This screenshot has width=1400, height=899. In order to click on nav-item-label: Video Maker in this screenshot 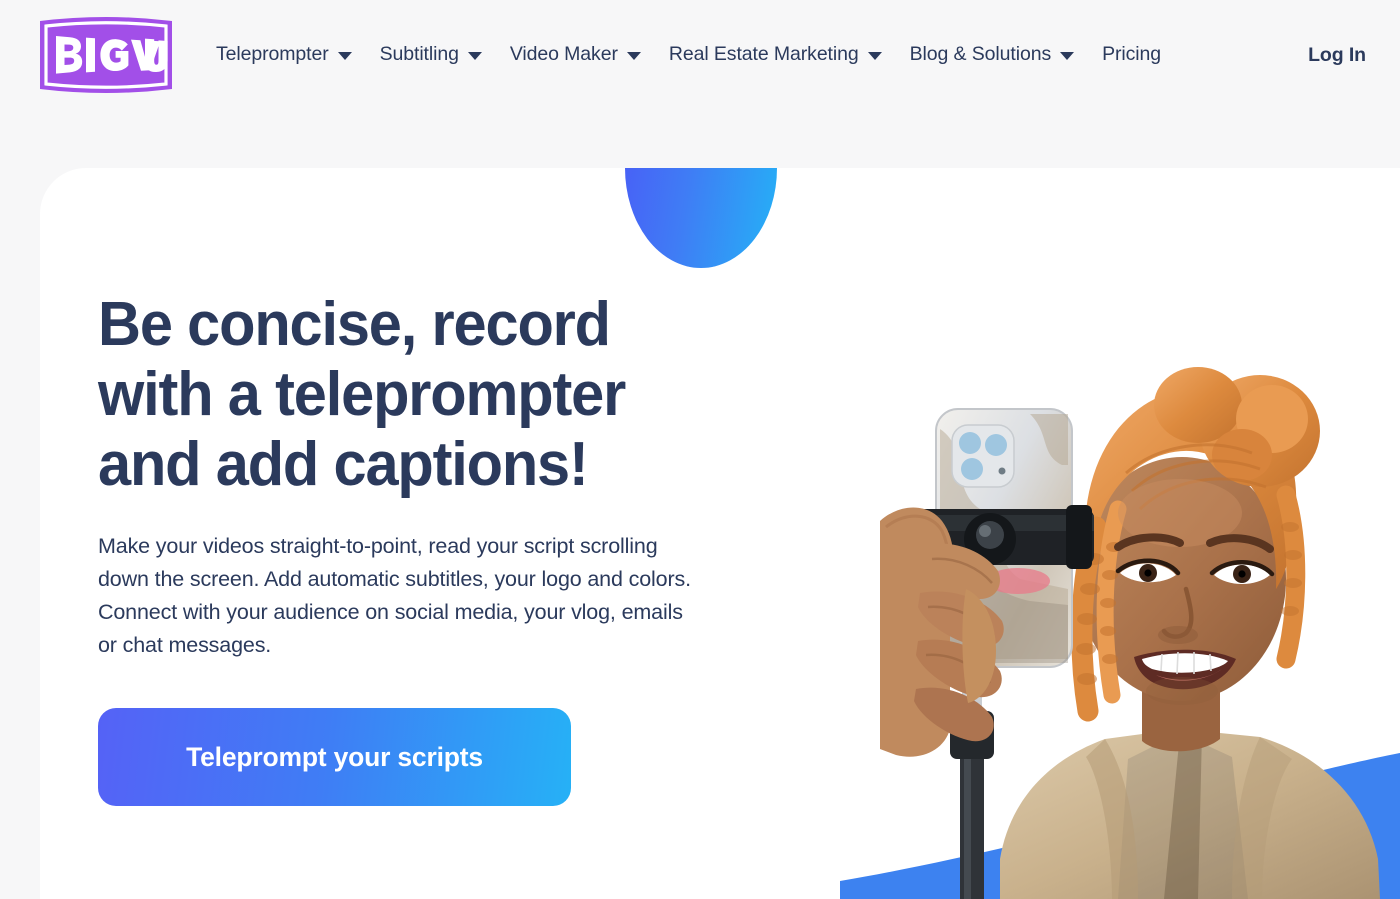, I will do `click(563, 54)`.